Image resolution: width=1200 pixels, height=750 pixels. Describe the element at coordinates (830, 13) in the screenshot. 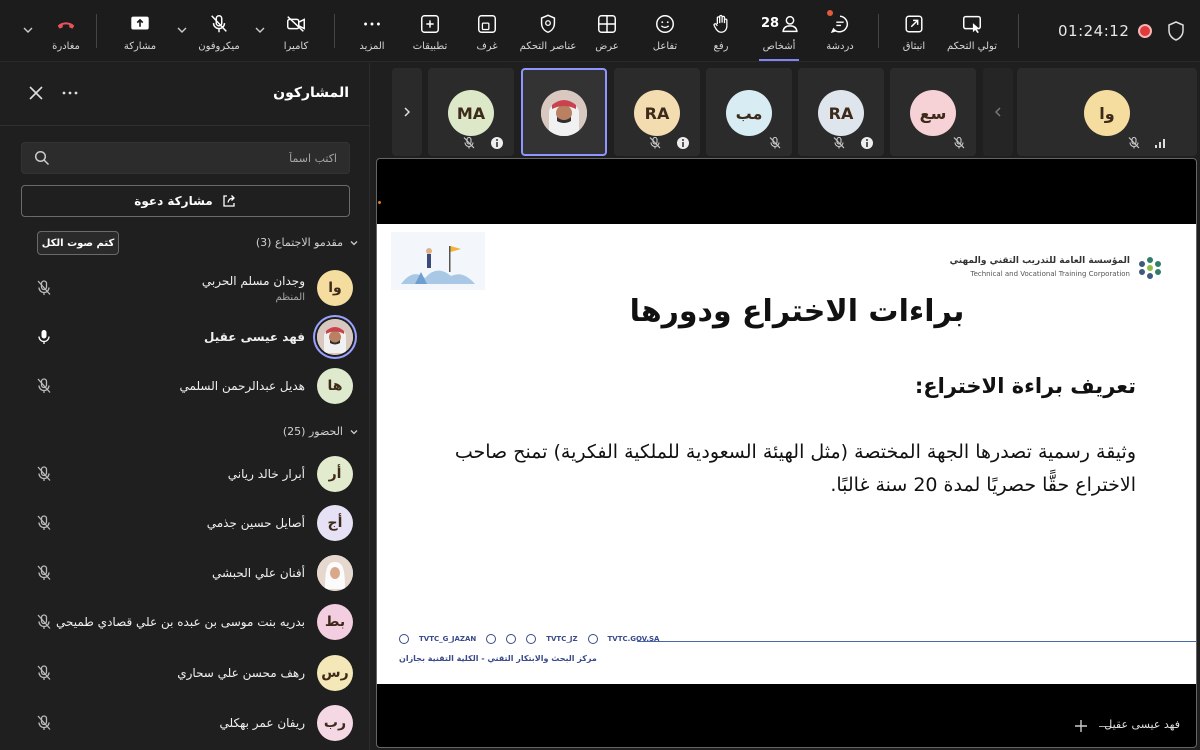

I see `unread-dot` at that location.